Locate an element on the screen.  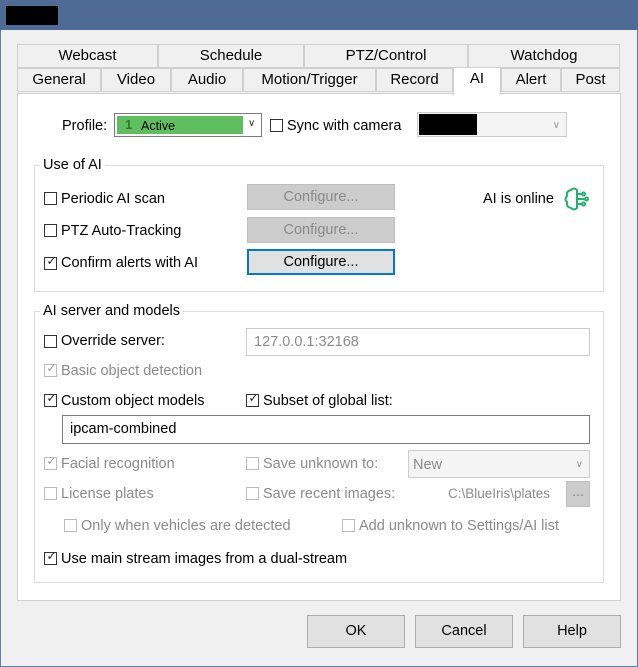
profile-value: Active is located at coordinates (158, 126).